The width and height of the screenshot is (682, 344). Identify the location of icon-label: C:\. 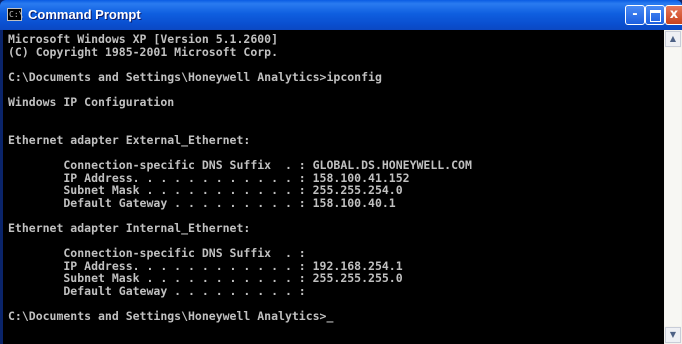
(16, 14).